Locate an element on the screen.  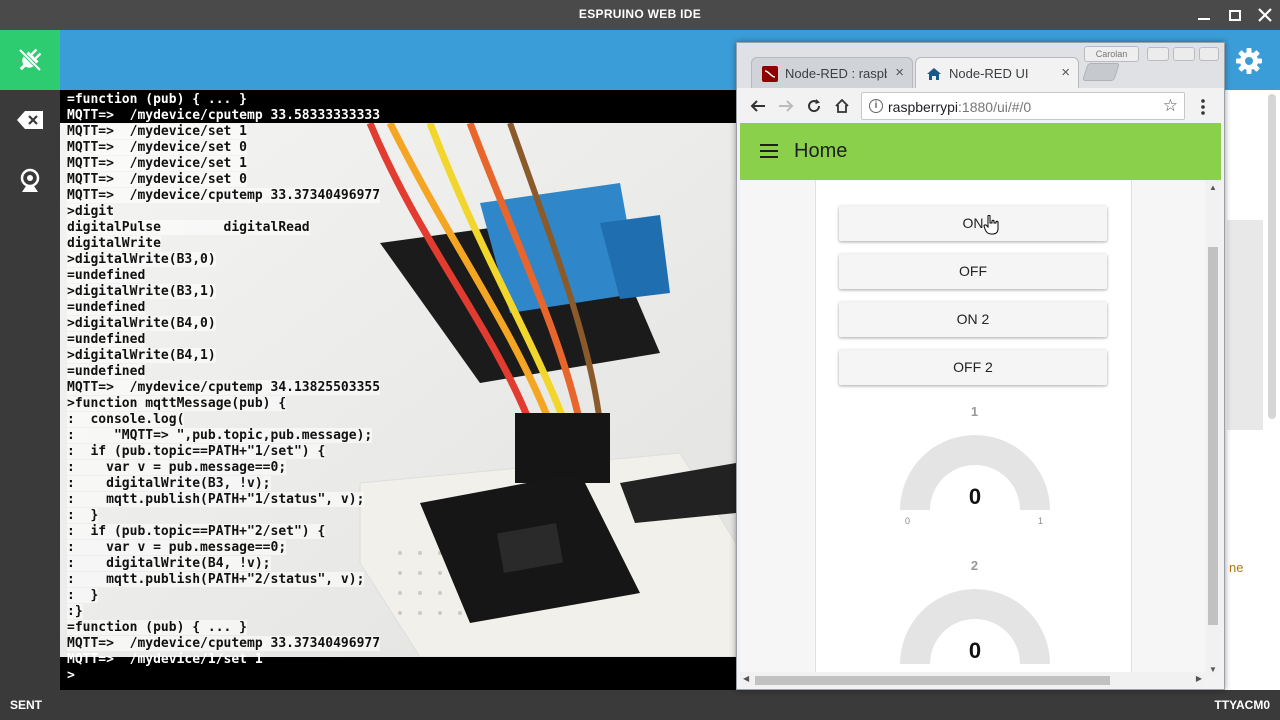
tab-node-red: Node-RED : raspb × is located at coordinates (832, 72).